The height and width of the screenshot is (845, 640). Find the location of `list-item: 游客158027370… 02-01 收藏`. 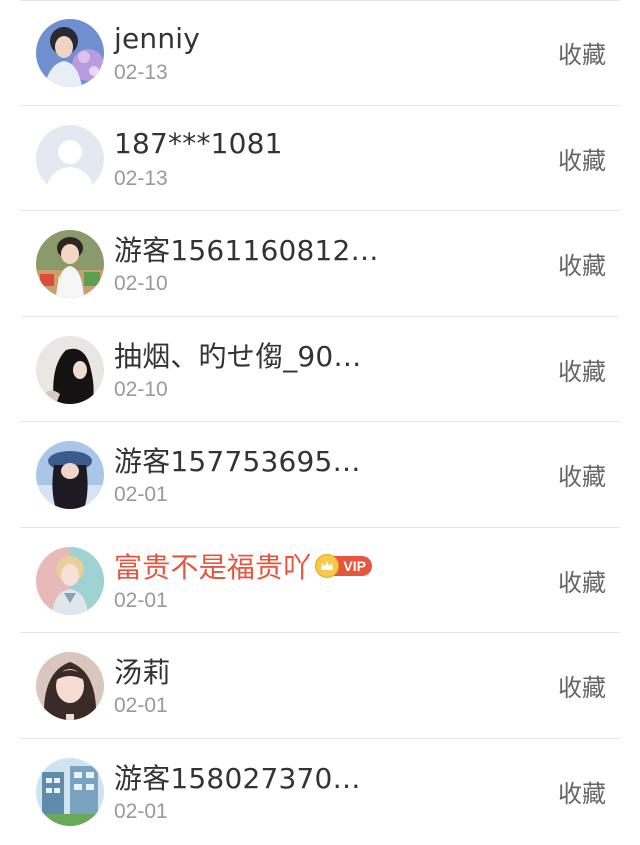

list-item: 游客158027370… 02-01 收藏 is located at coordinates (320, 792).